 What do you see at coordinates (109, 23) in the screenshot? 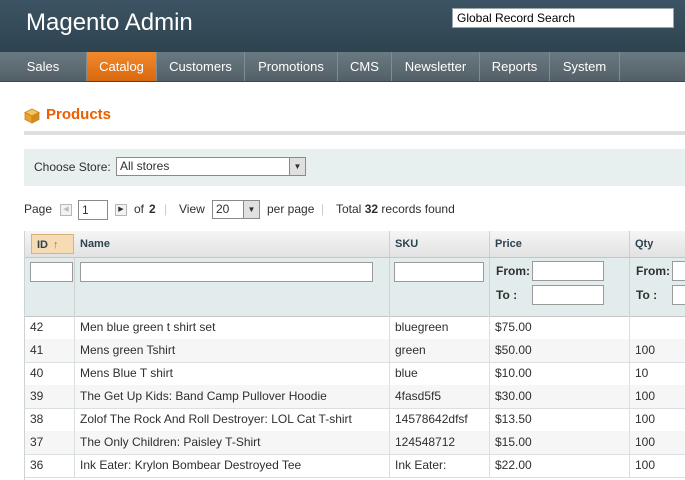
I see `app-logo-title: Magento Admin` at bounding box center [109, 23].